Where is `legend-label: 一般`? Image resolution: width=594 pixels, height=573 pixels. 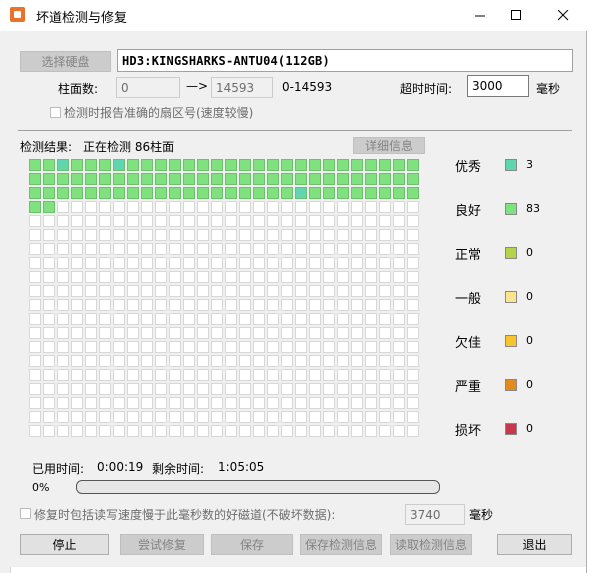
legend-label: 一般 is located at coordinates (468, 299).